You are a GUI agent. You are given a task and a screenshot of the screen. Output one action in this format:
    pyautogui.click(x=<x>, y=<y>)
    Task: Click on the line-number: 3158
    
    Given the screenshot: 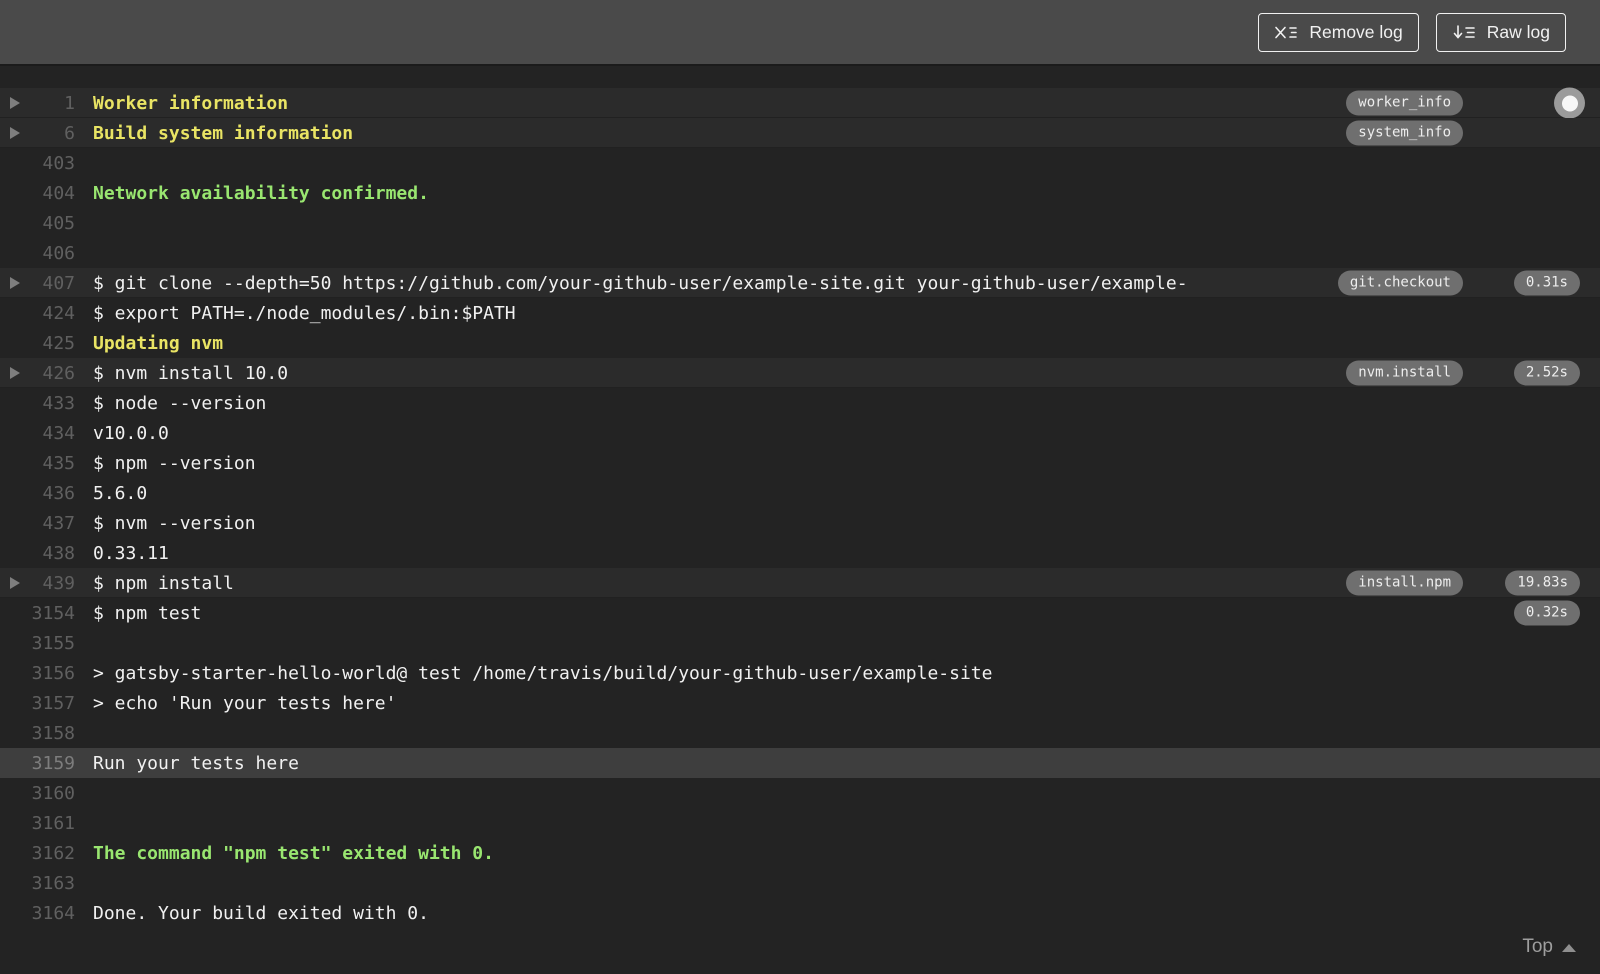 What is the action you would take?
    pyautogui.click(x=52, y=733)
    